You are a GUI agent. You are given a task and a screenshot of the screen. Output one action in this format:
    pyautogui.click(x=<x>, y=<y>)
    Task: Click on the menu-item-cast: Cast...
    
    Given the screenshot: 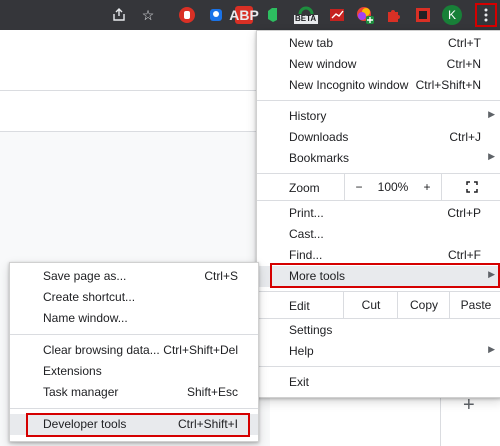 What is the action you would take?
    pyautogui.click(x=378, y=234)
    